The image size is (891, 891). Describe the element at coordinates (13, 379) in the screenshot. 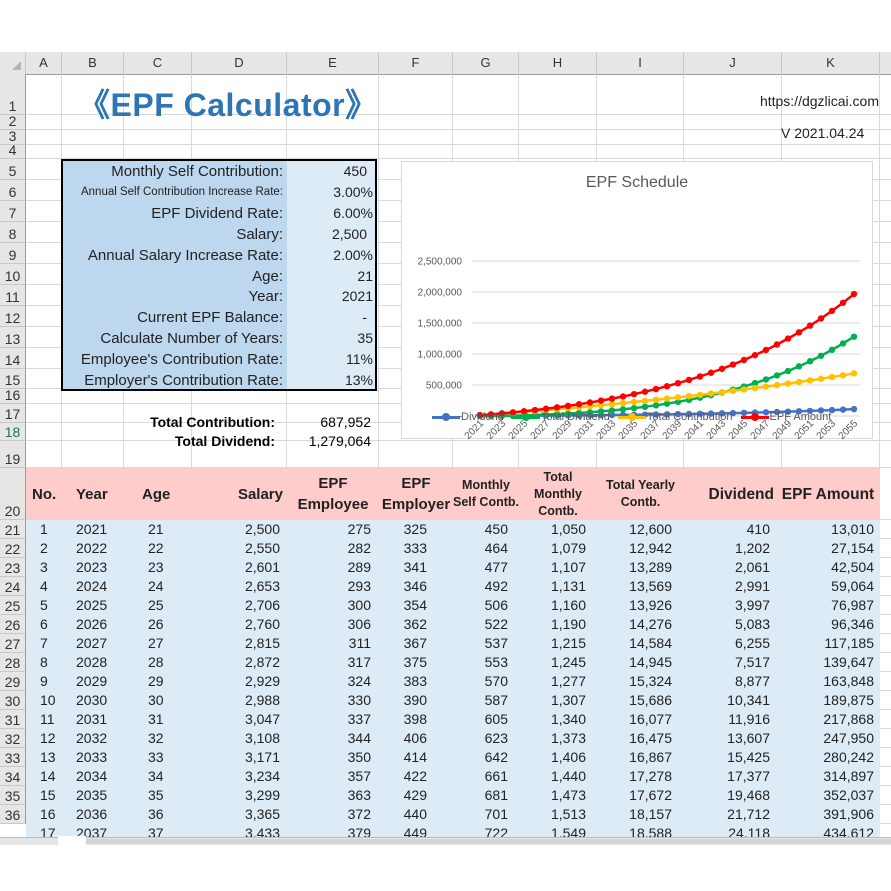

I see `row-header-15: 15` at that location.